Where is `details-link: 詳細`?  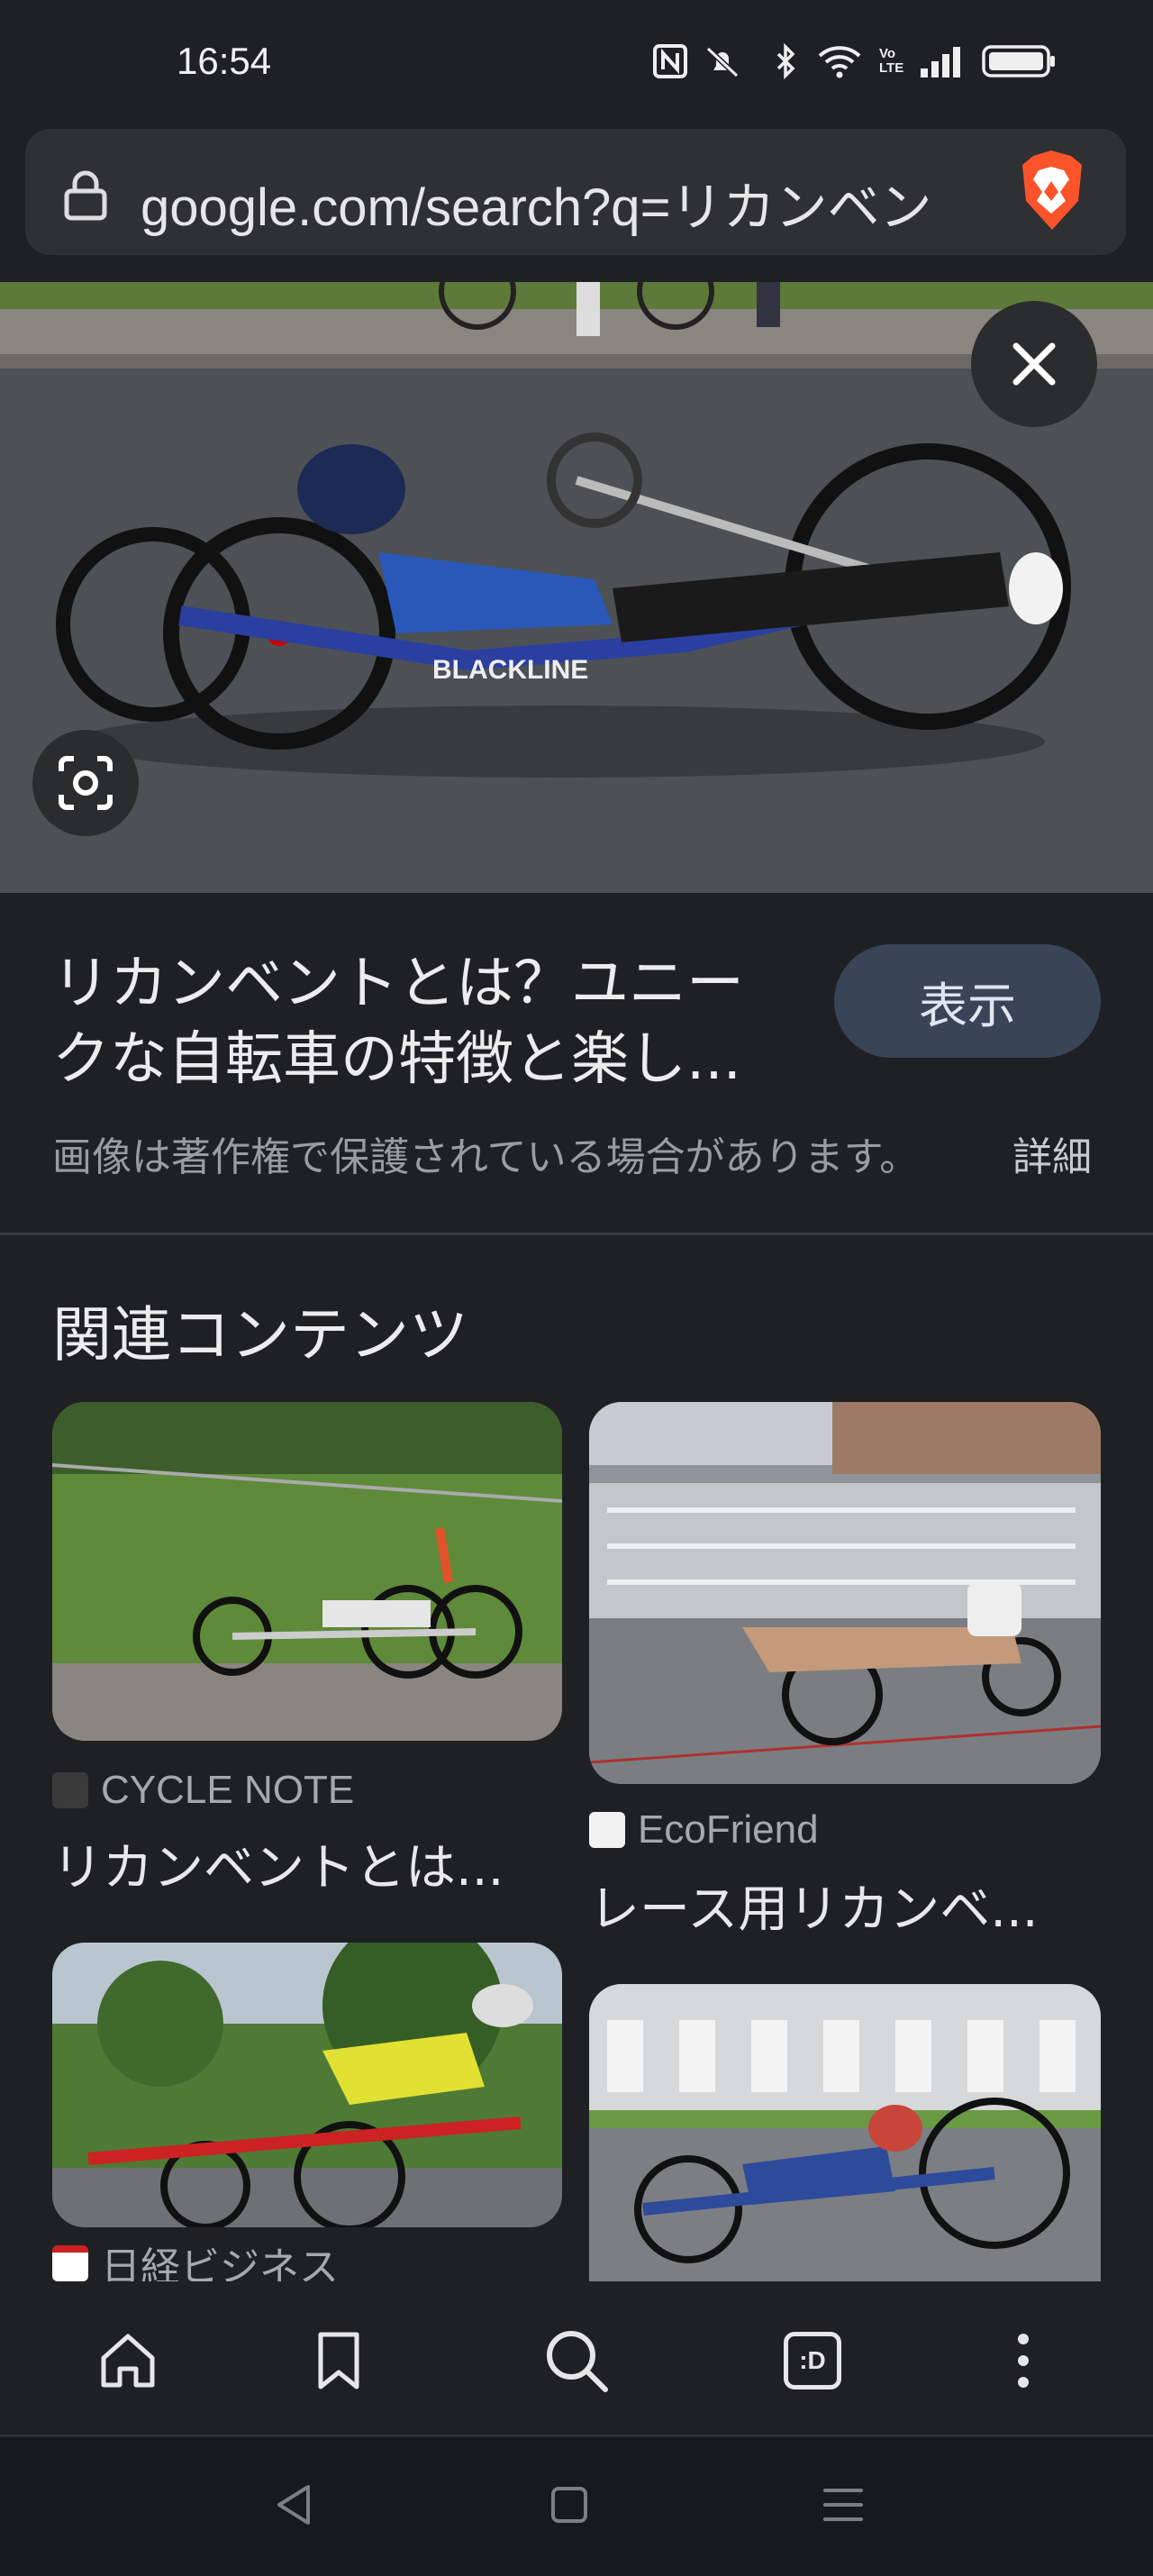 details-link: 詳細 is located at coordinates (1052, 1153).